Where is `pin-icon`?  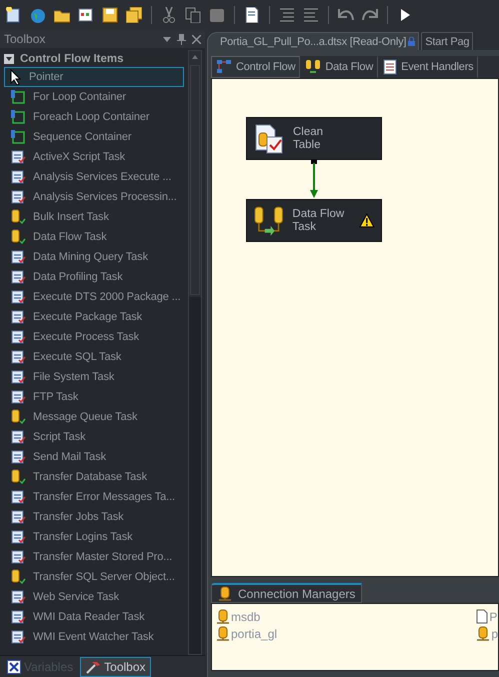
pin-icon is located at coordinates (181, 39).